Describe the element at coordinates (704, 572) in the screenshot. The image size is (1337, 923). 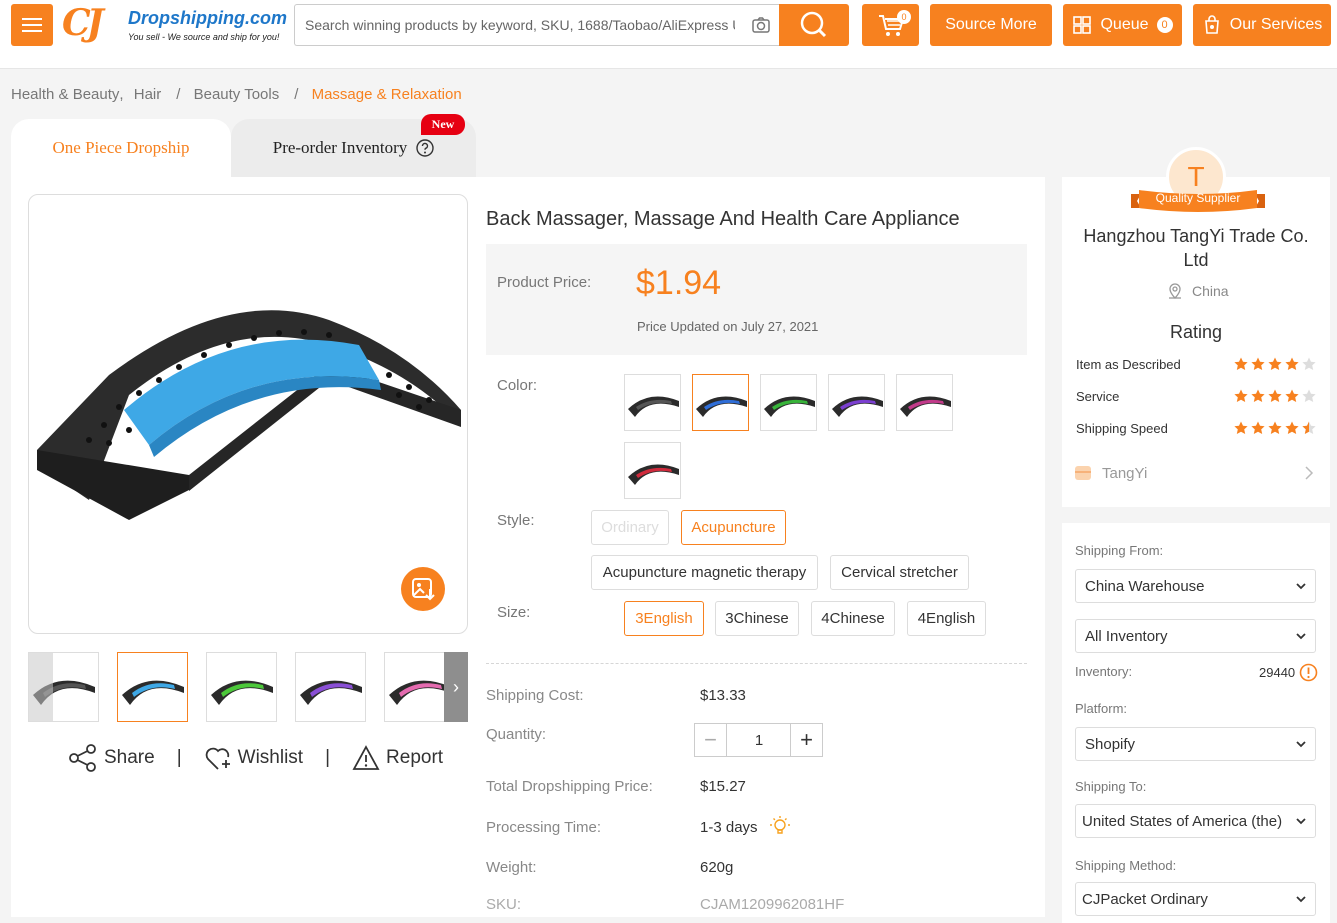
I see `style-option-magnetic: Acupuncture magnetic therapy` at that location.